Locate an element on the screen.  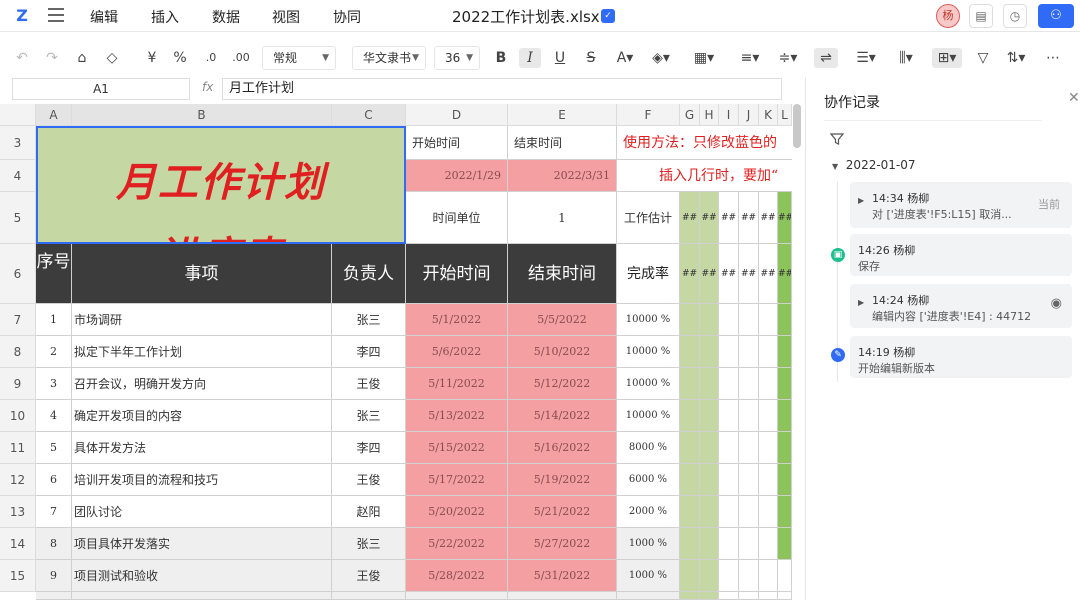
number-format-select: 常规 ▼ is located at coordinates (299, 58).